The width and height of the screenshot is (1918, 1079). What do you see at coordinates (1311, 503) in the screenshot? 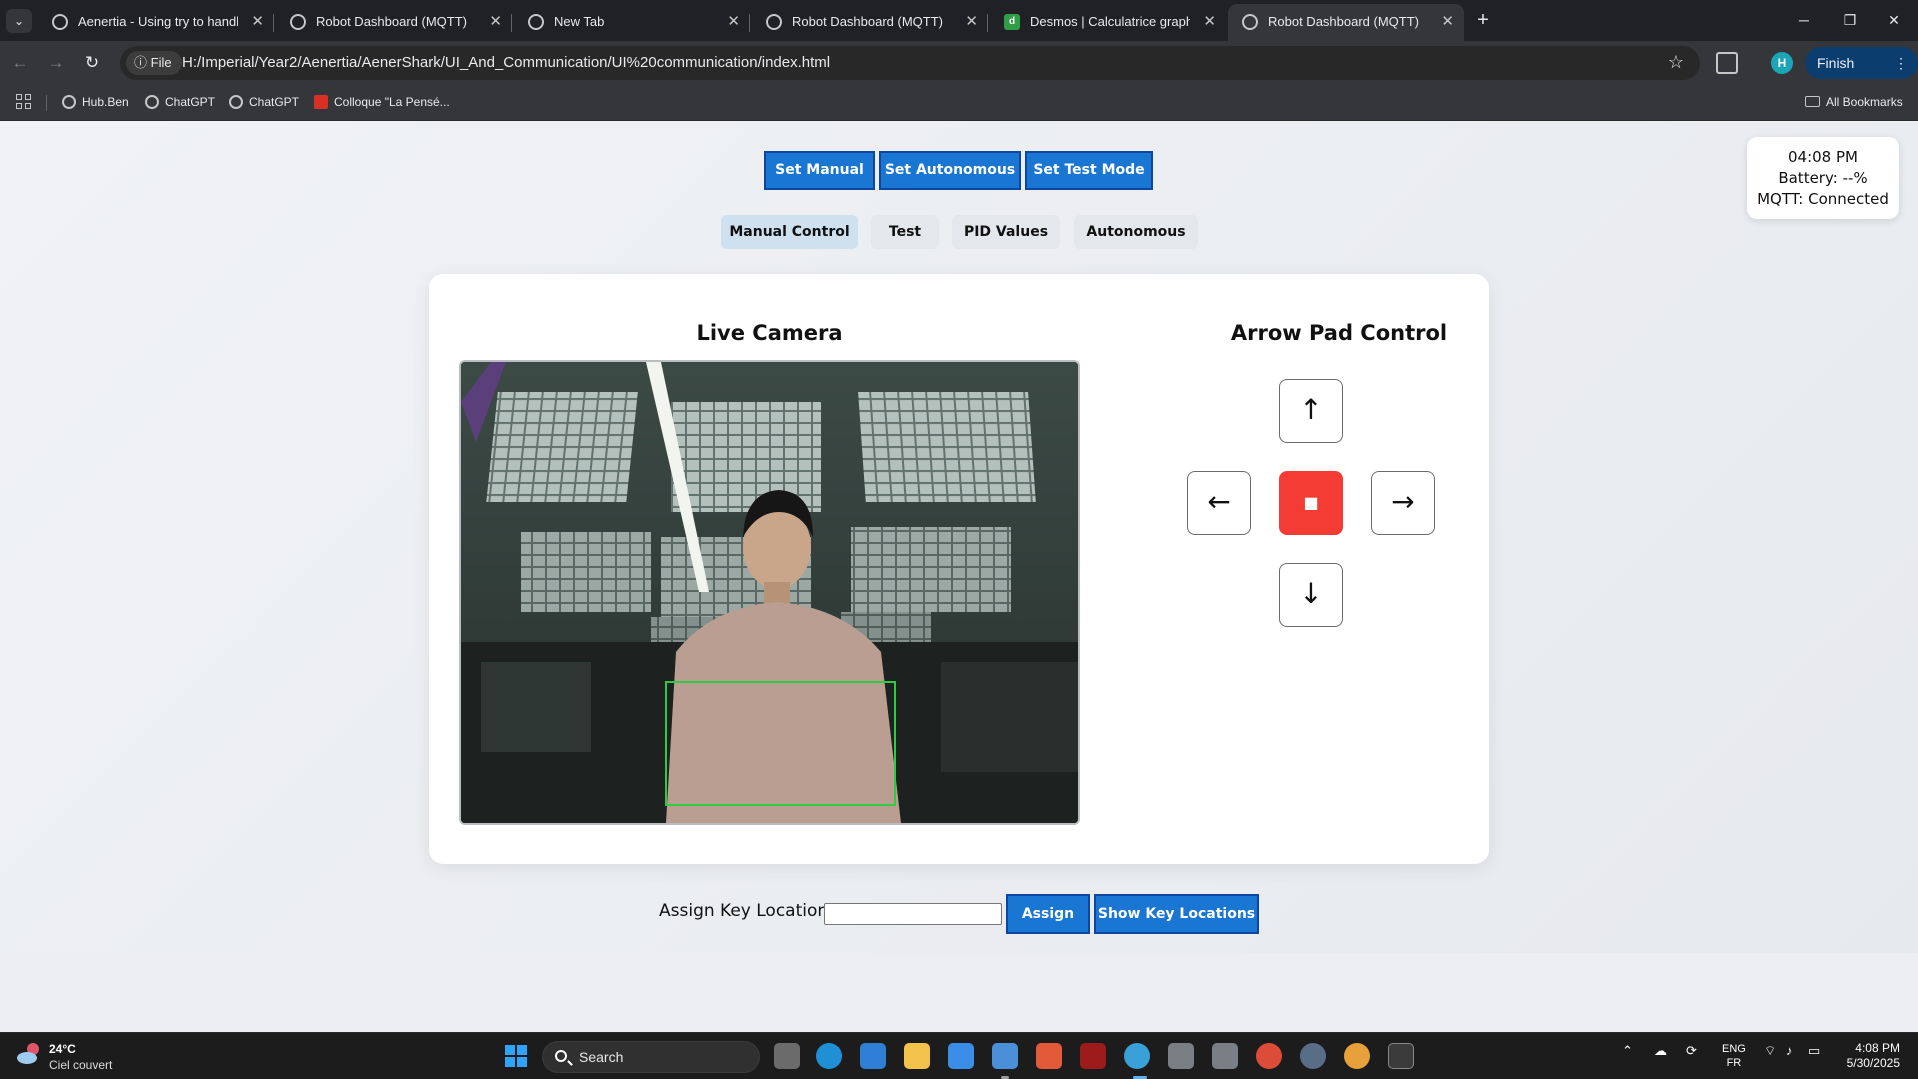
I see `stop-button: ■` at bounding box center [1311, 503].